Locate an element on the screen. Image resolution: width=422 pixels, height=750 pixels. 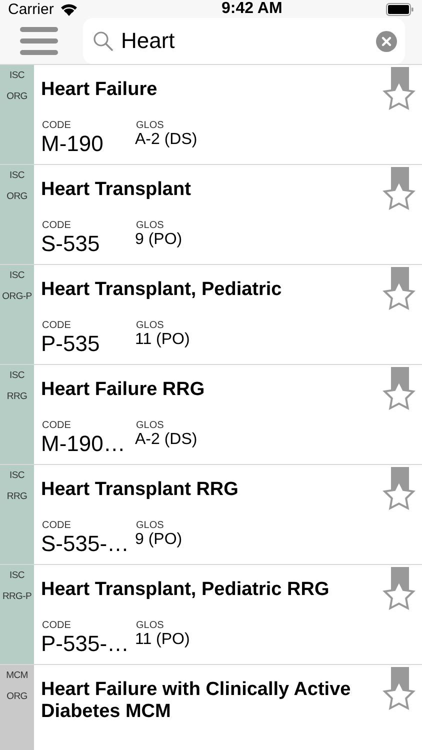
result-row: ISC ORG Heart Failure CODE M-190 GLOS A-2 (DS) is located at coordinates (211, 115).